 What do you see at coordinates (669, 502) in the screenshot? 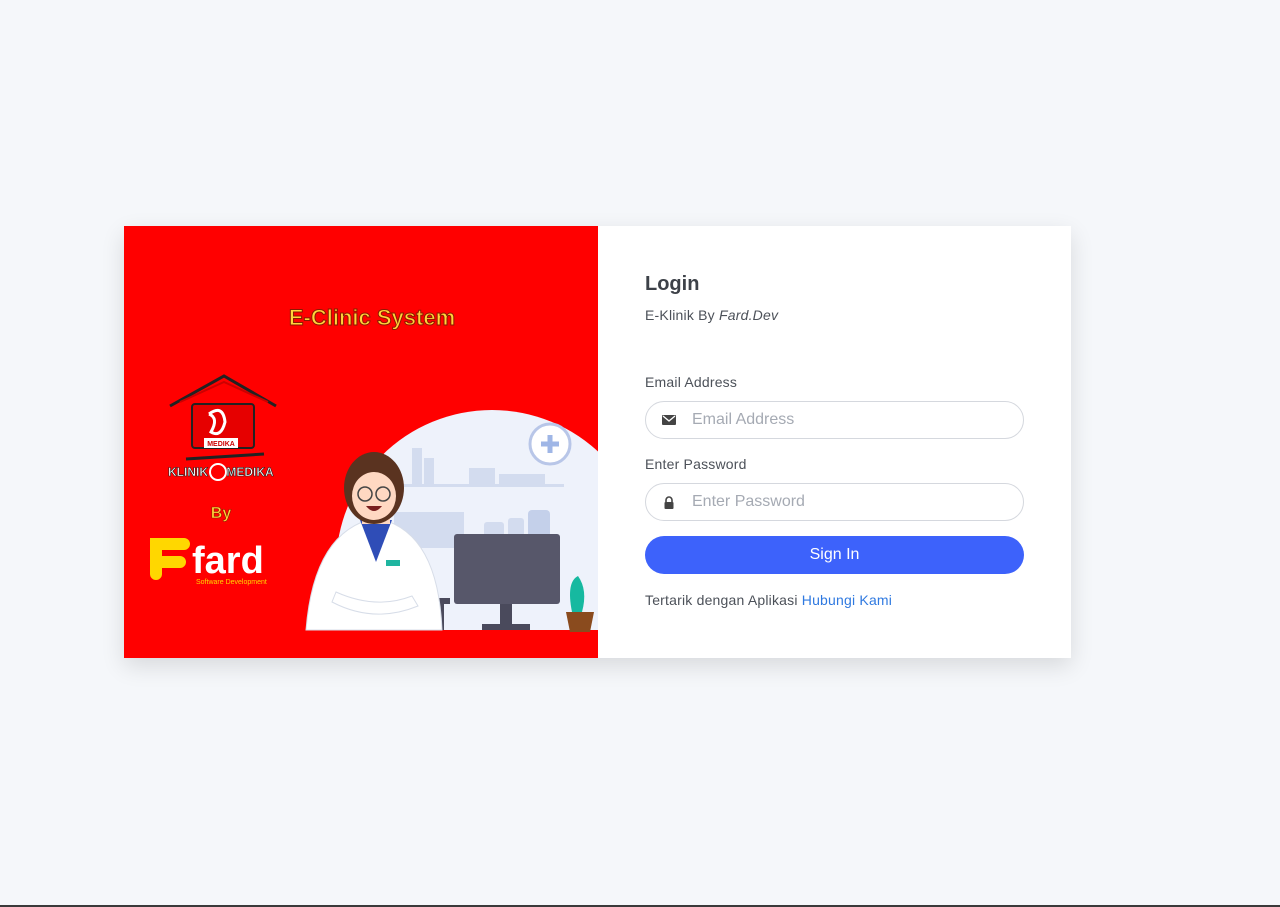
I see `lock-icon` at bounding box center [669, 502].